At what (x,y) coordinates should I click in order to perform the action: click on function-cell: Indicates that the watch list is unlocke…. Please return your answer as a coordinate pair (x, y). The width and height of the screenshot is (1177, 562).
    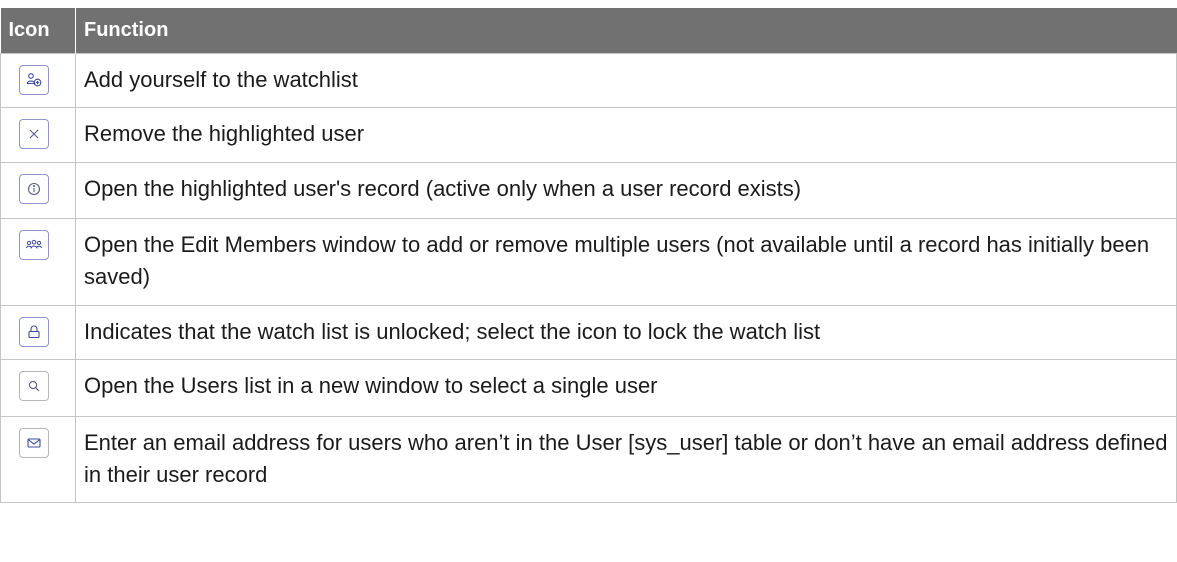
    Looking at the image, I should click on (626, 332).